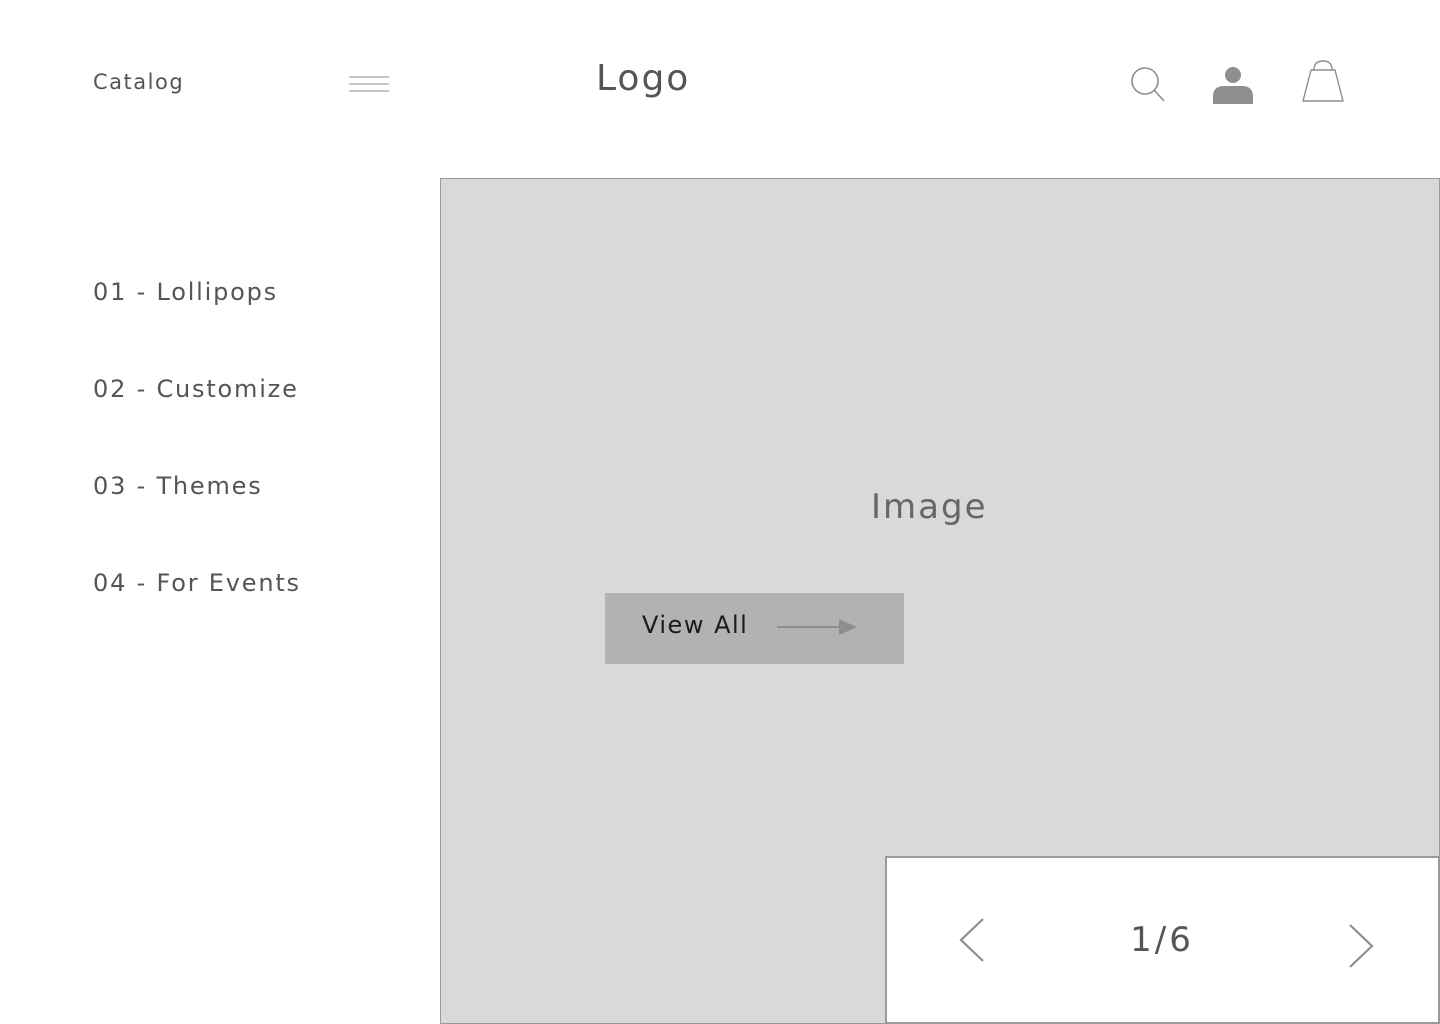 This screenshot has height=1024, width=1440. What do you see at coordinates (185, 292) in the screenshot?
I see `side-nav-item-lollipops: 01 - Lollipops` at bounding box center [185, 292].